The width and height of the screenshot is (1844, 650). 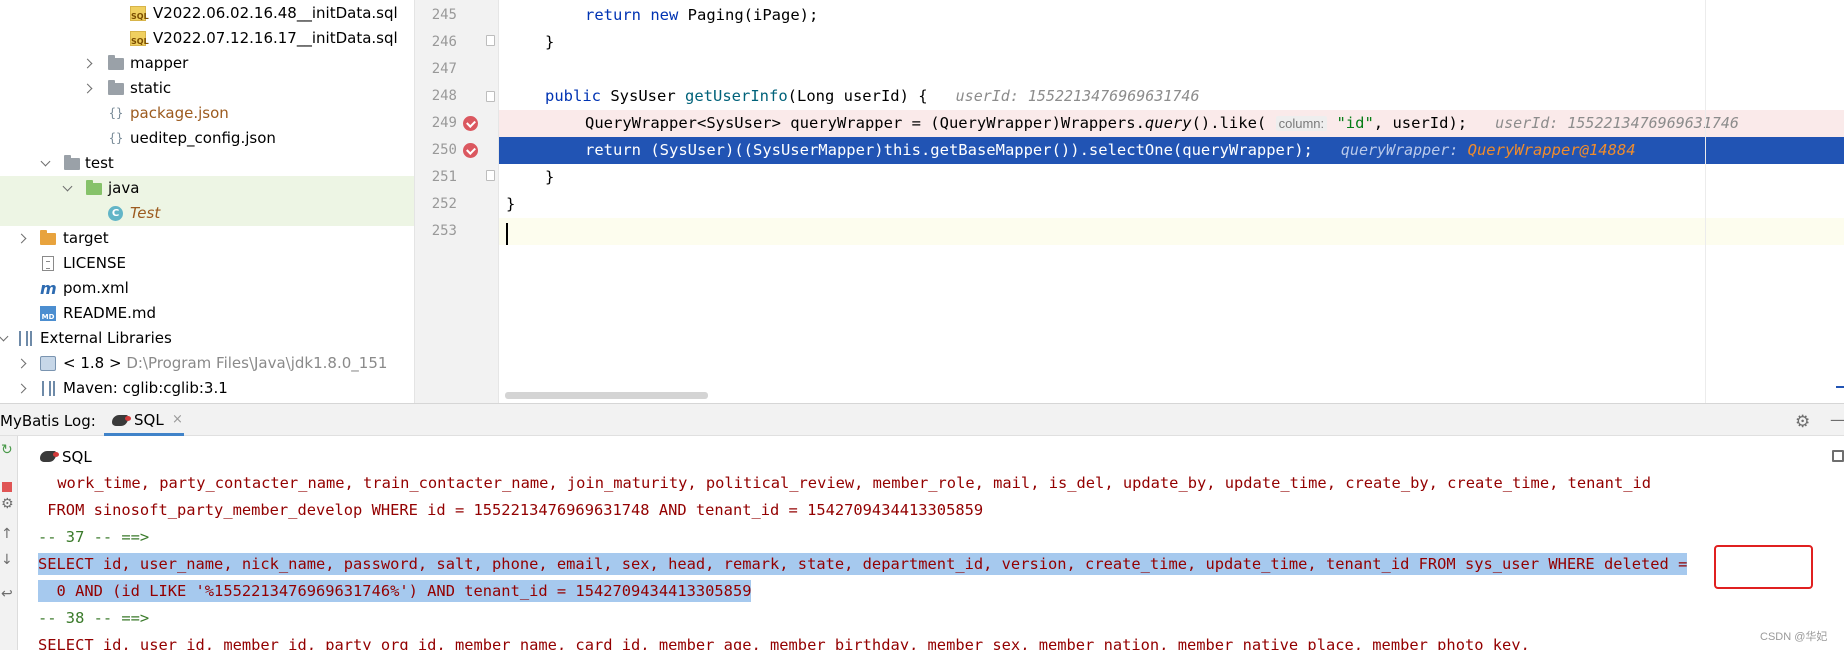 I want to click on arrow-down-icon: ↓, so click(x=7, y=560).